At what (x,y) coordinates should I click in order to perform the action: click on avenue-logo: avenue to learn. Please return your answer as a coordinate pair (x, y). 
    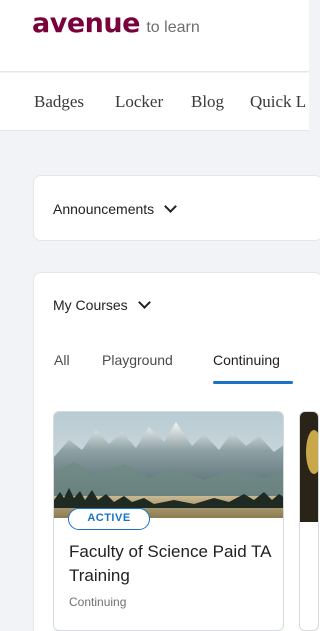
    Looking at the image, I should click on (116, 23).